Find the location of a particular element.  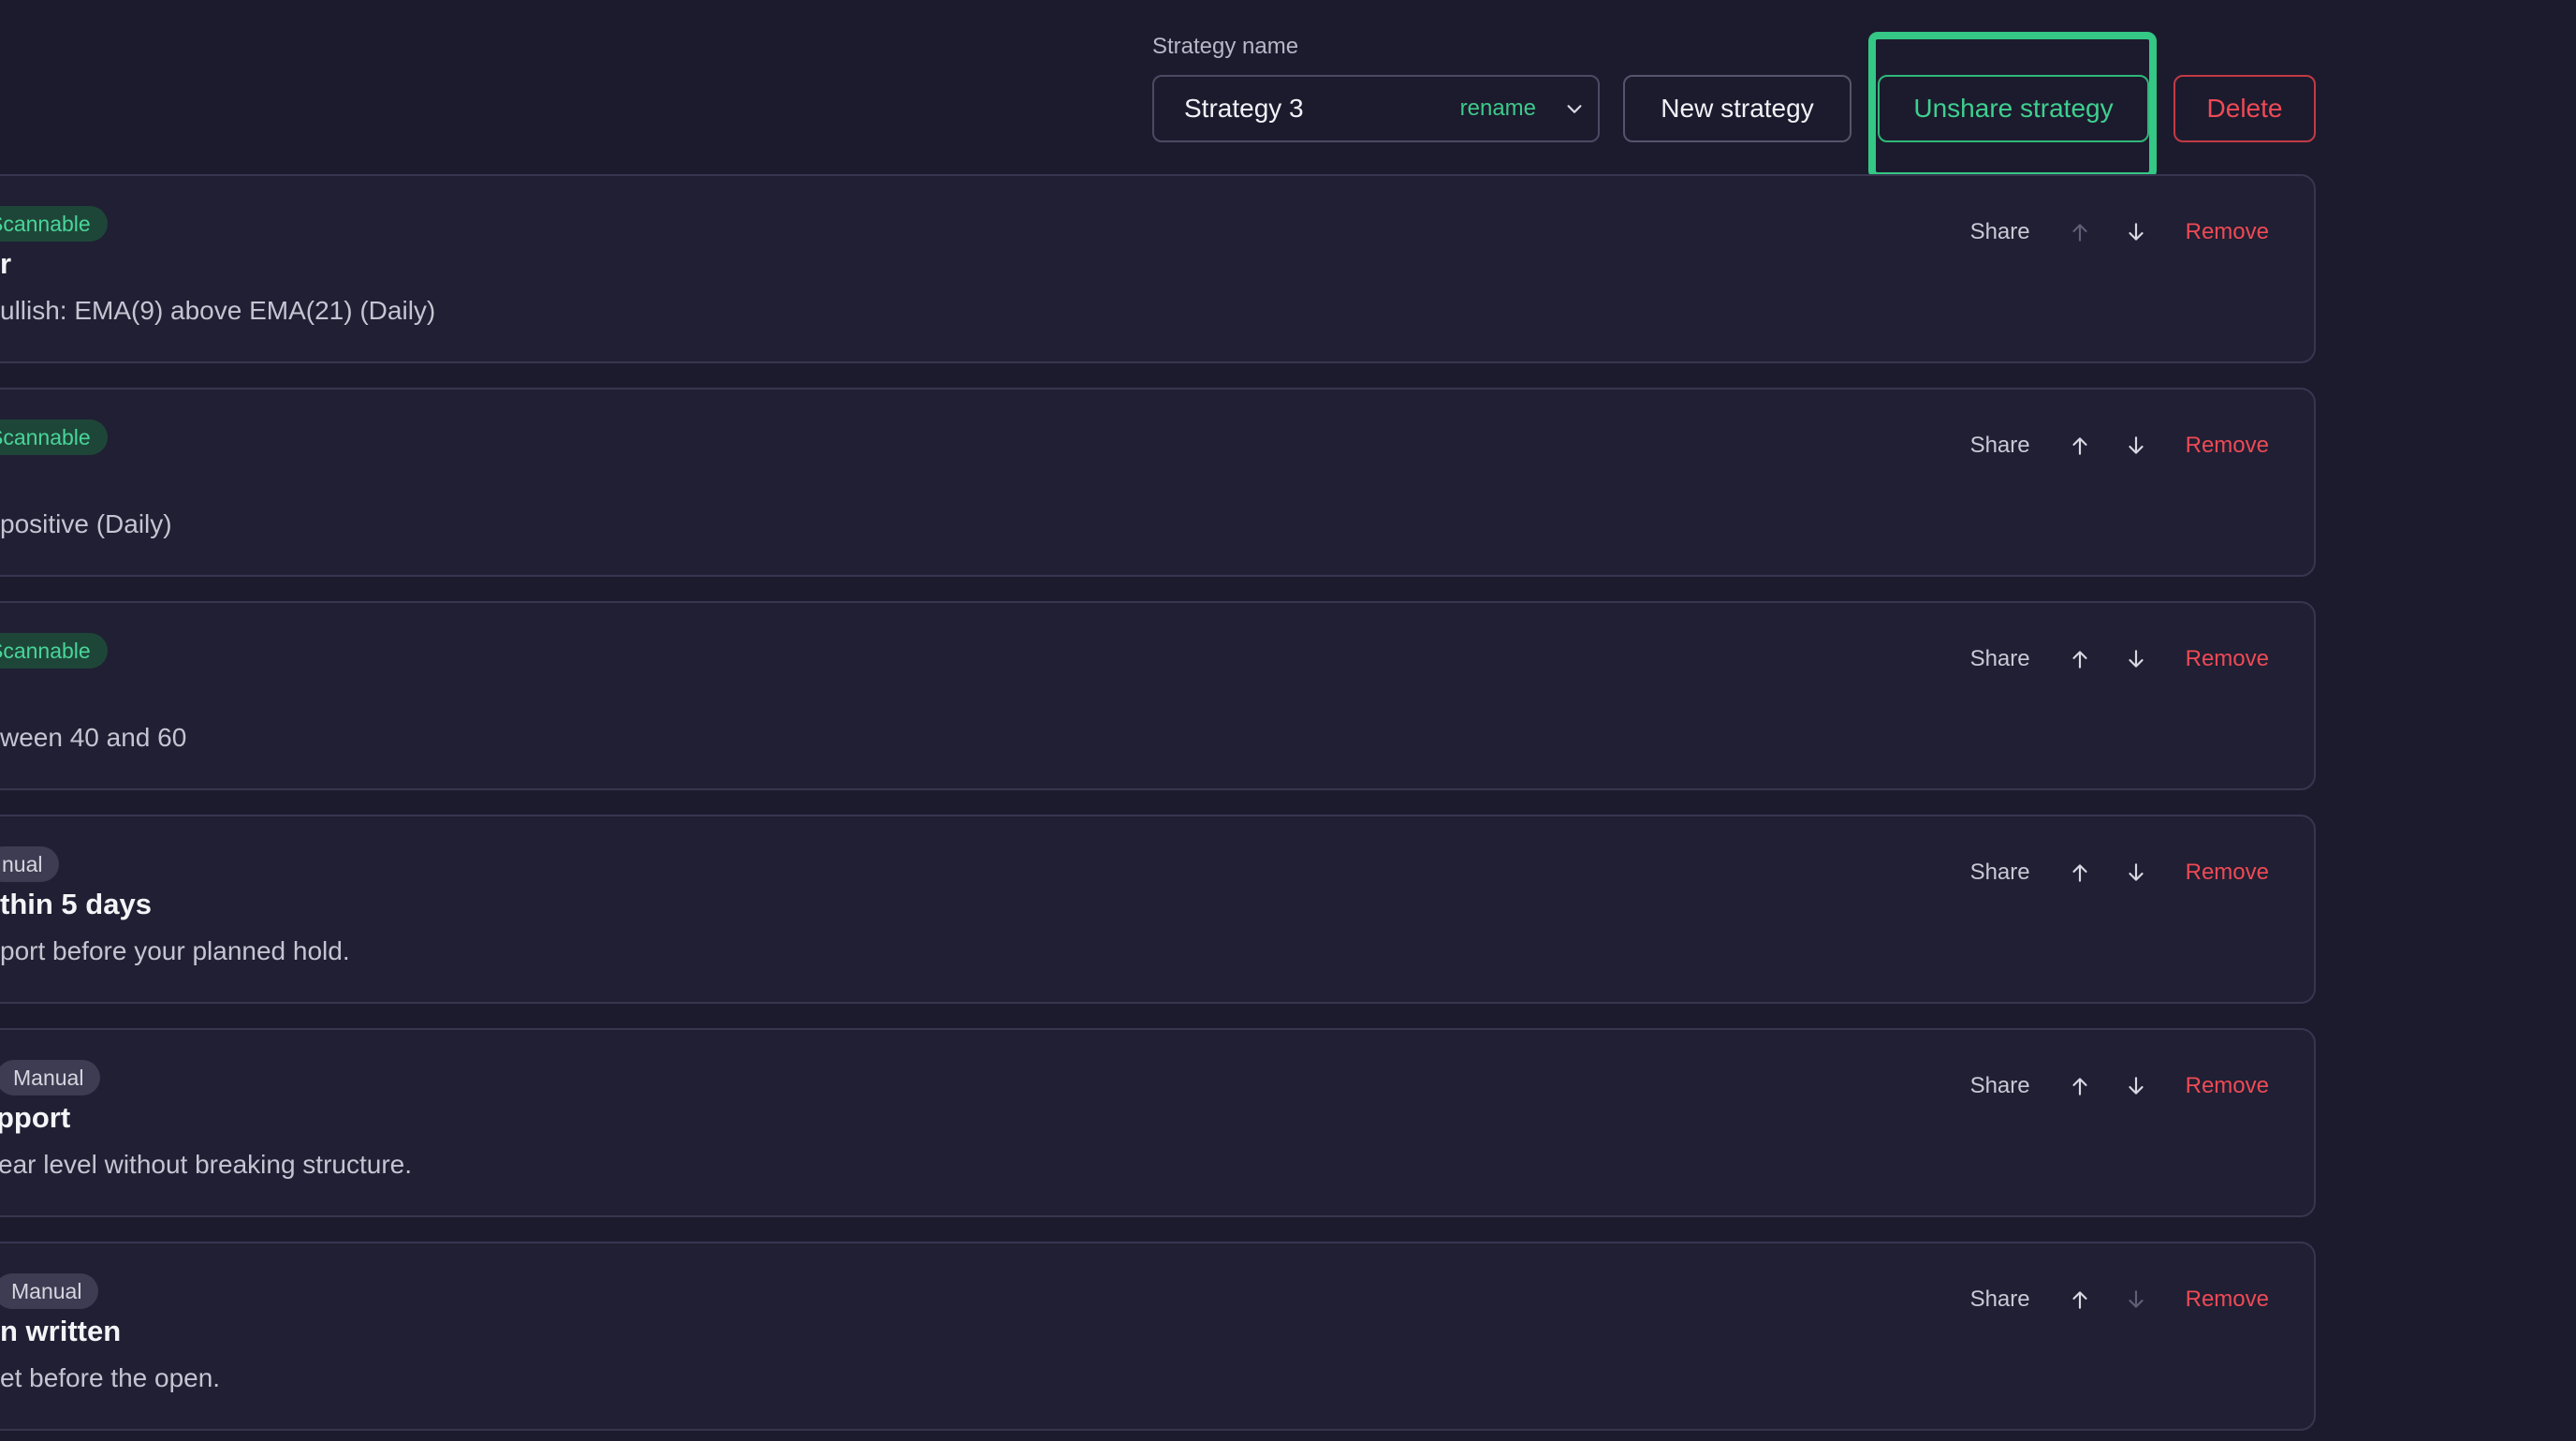

strategy-select-value: Strategy 3 is located at coordinates (1244, 108).